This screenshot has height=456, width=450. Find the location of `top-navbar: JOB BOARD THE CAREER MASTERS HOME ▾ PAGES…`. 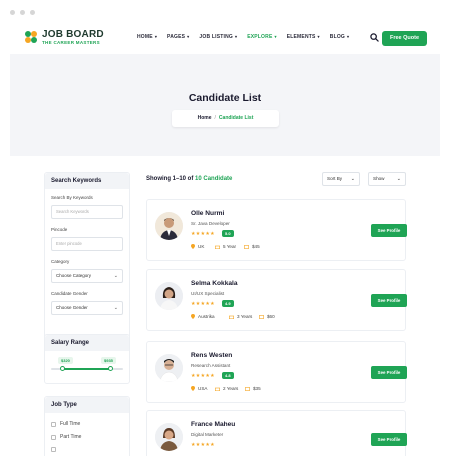

top-navbar: JOB BOARD THE CAREER MASTERS HOME ▾ PAGES… is located at coordinates (225, 39).